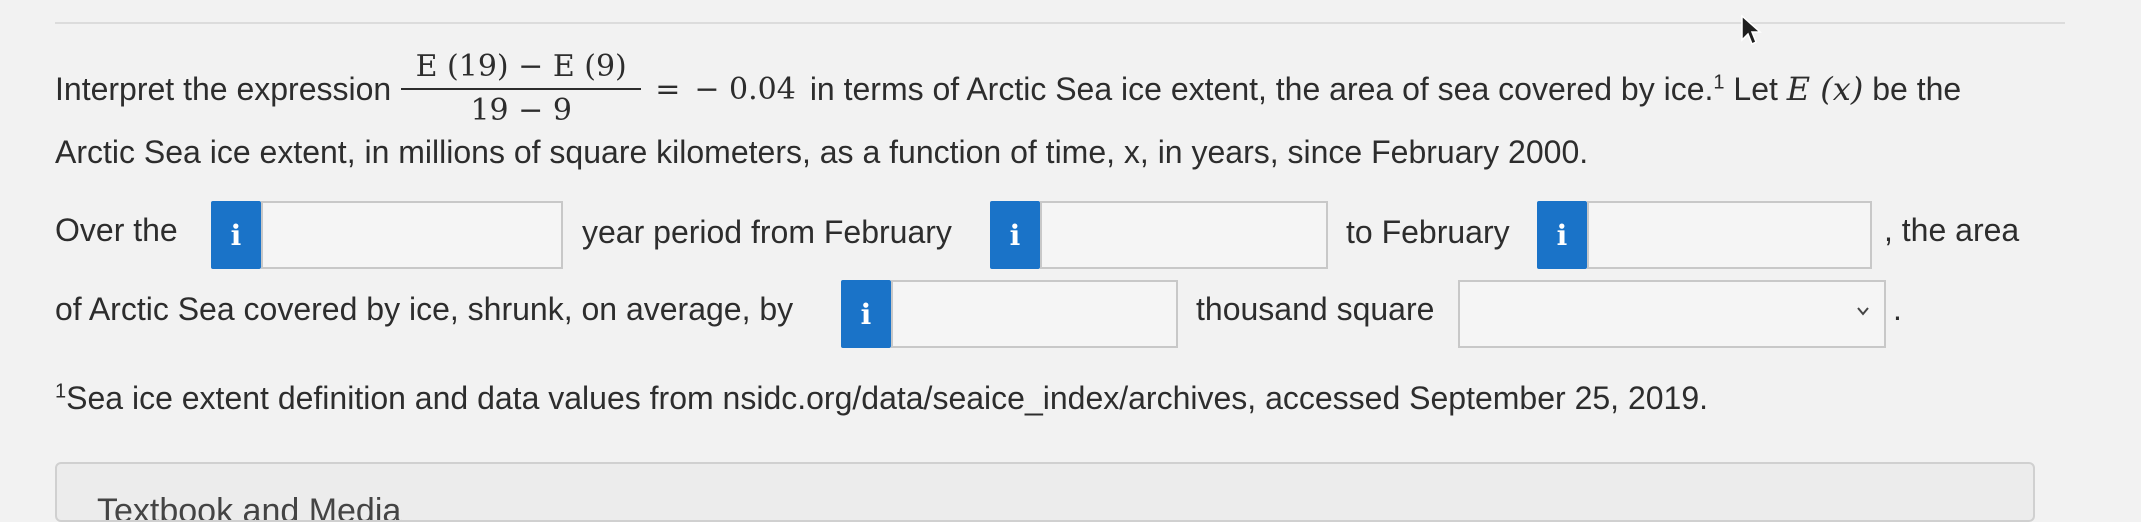 This screenshot has width=2141, height=522. I want to click on years-input, so click(412, 235).